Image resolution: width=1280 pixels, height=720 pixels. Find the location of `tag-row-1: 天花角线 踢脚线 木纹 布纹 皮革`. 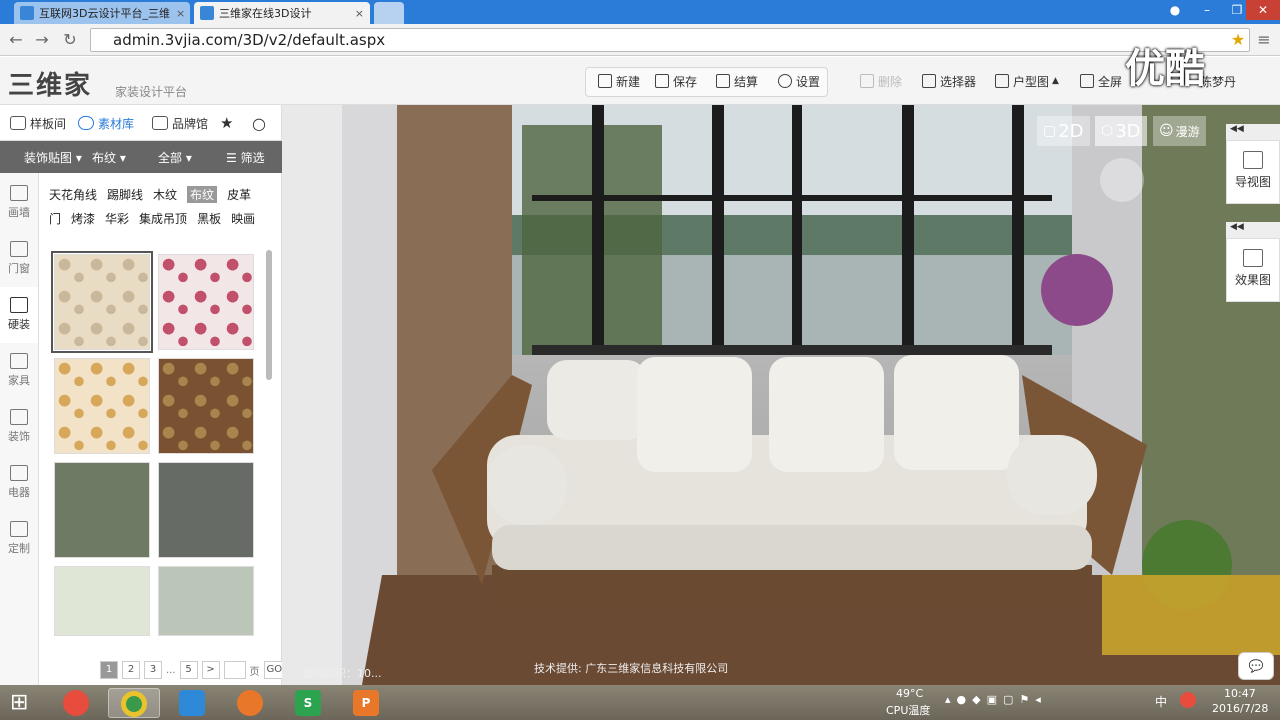

tag-row-1: 天花角线 踢脚线 木纹 布纹 皮革 is located at coordinates (150, 194).